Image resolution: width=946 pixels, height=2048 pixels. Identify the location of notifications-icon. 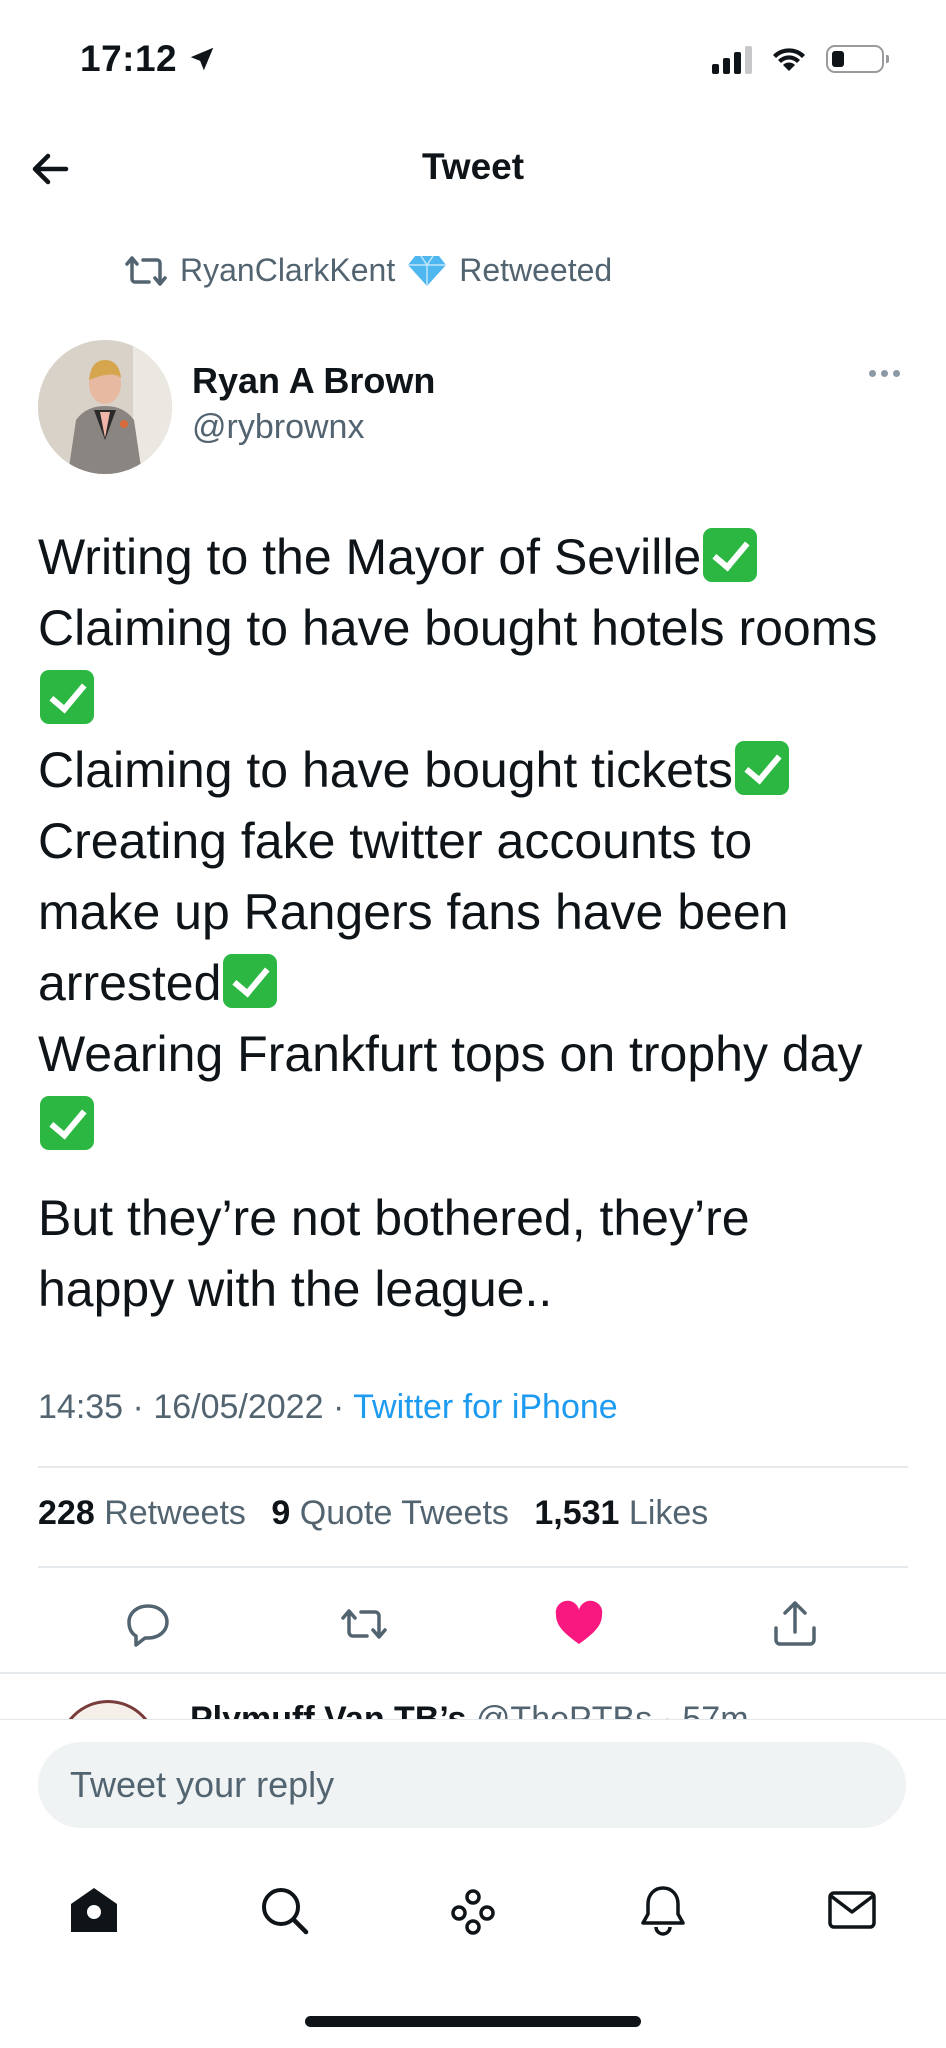
(663, 1910).